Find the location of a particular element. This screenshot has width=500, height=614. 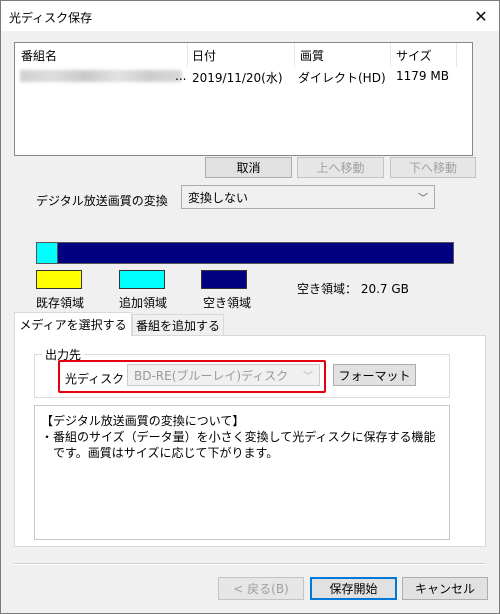

footer-divider-highlight is located at coordinates (250, 564).